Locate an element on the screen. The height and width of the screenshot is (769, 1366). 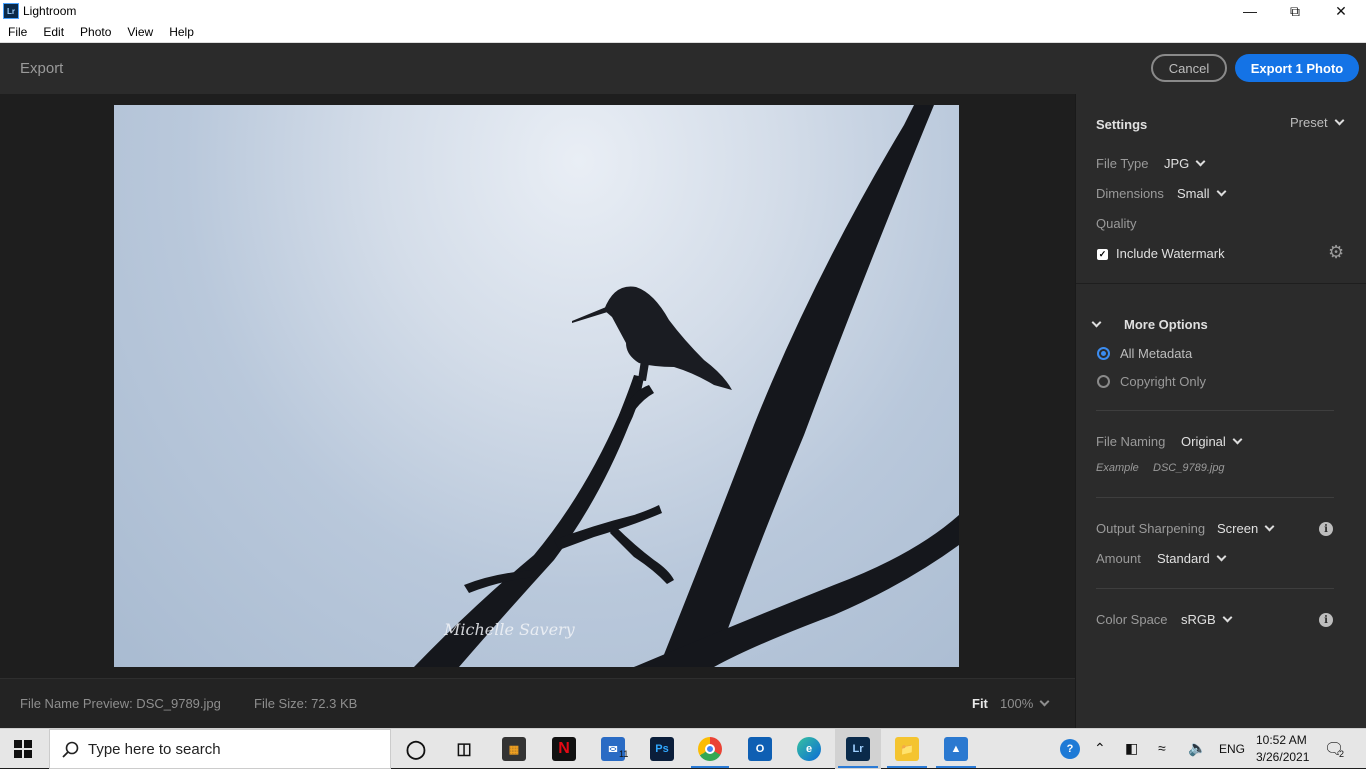
store-icon: ▦ is located at coordinates (514, 749).